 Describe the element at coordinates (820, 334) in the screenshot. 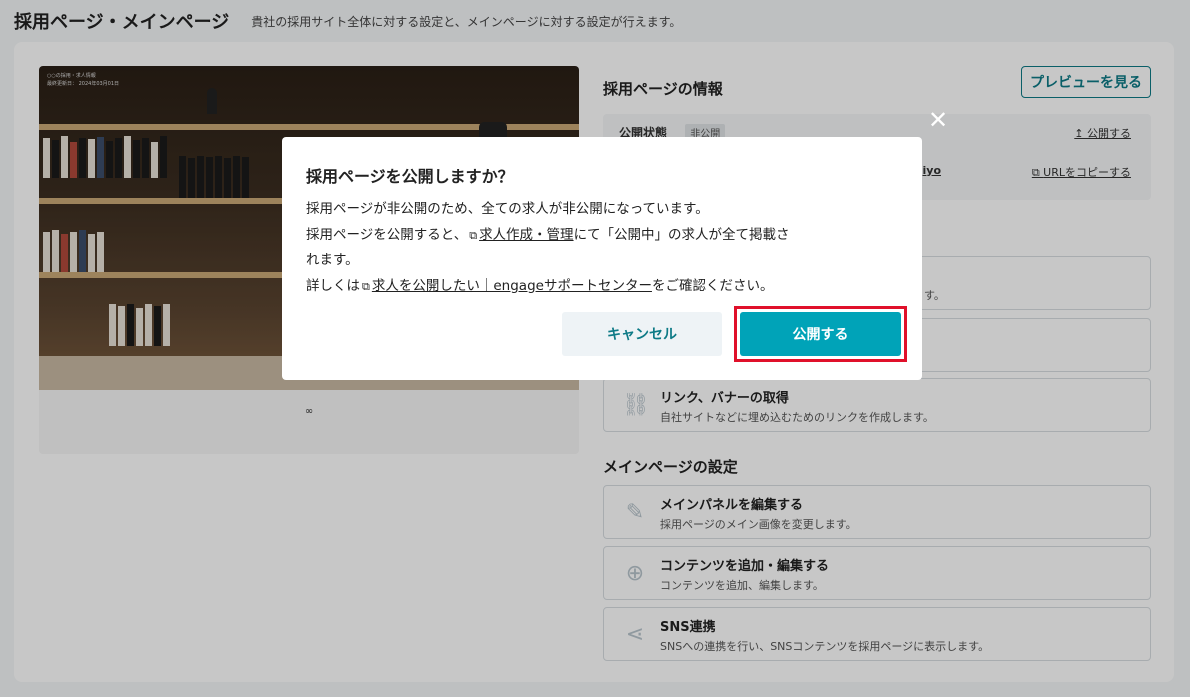

I see `publish-button: 公開する` at that location.